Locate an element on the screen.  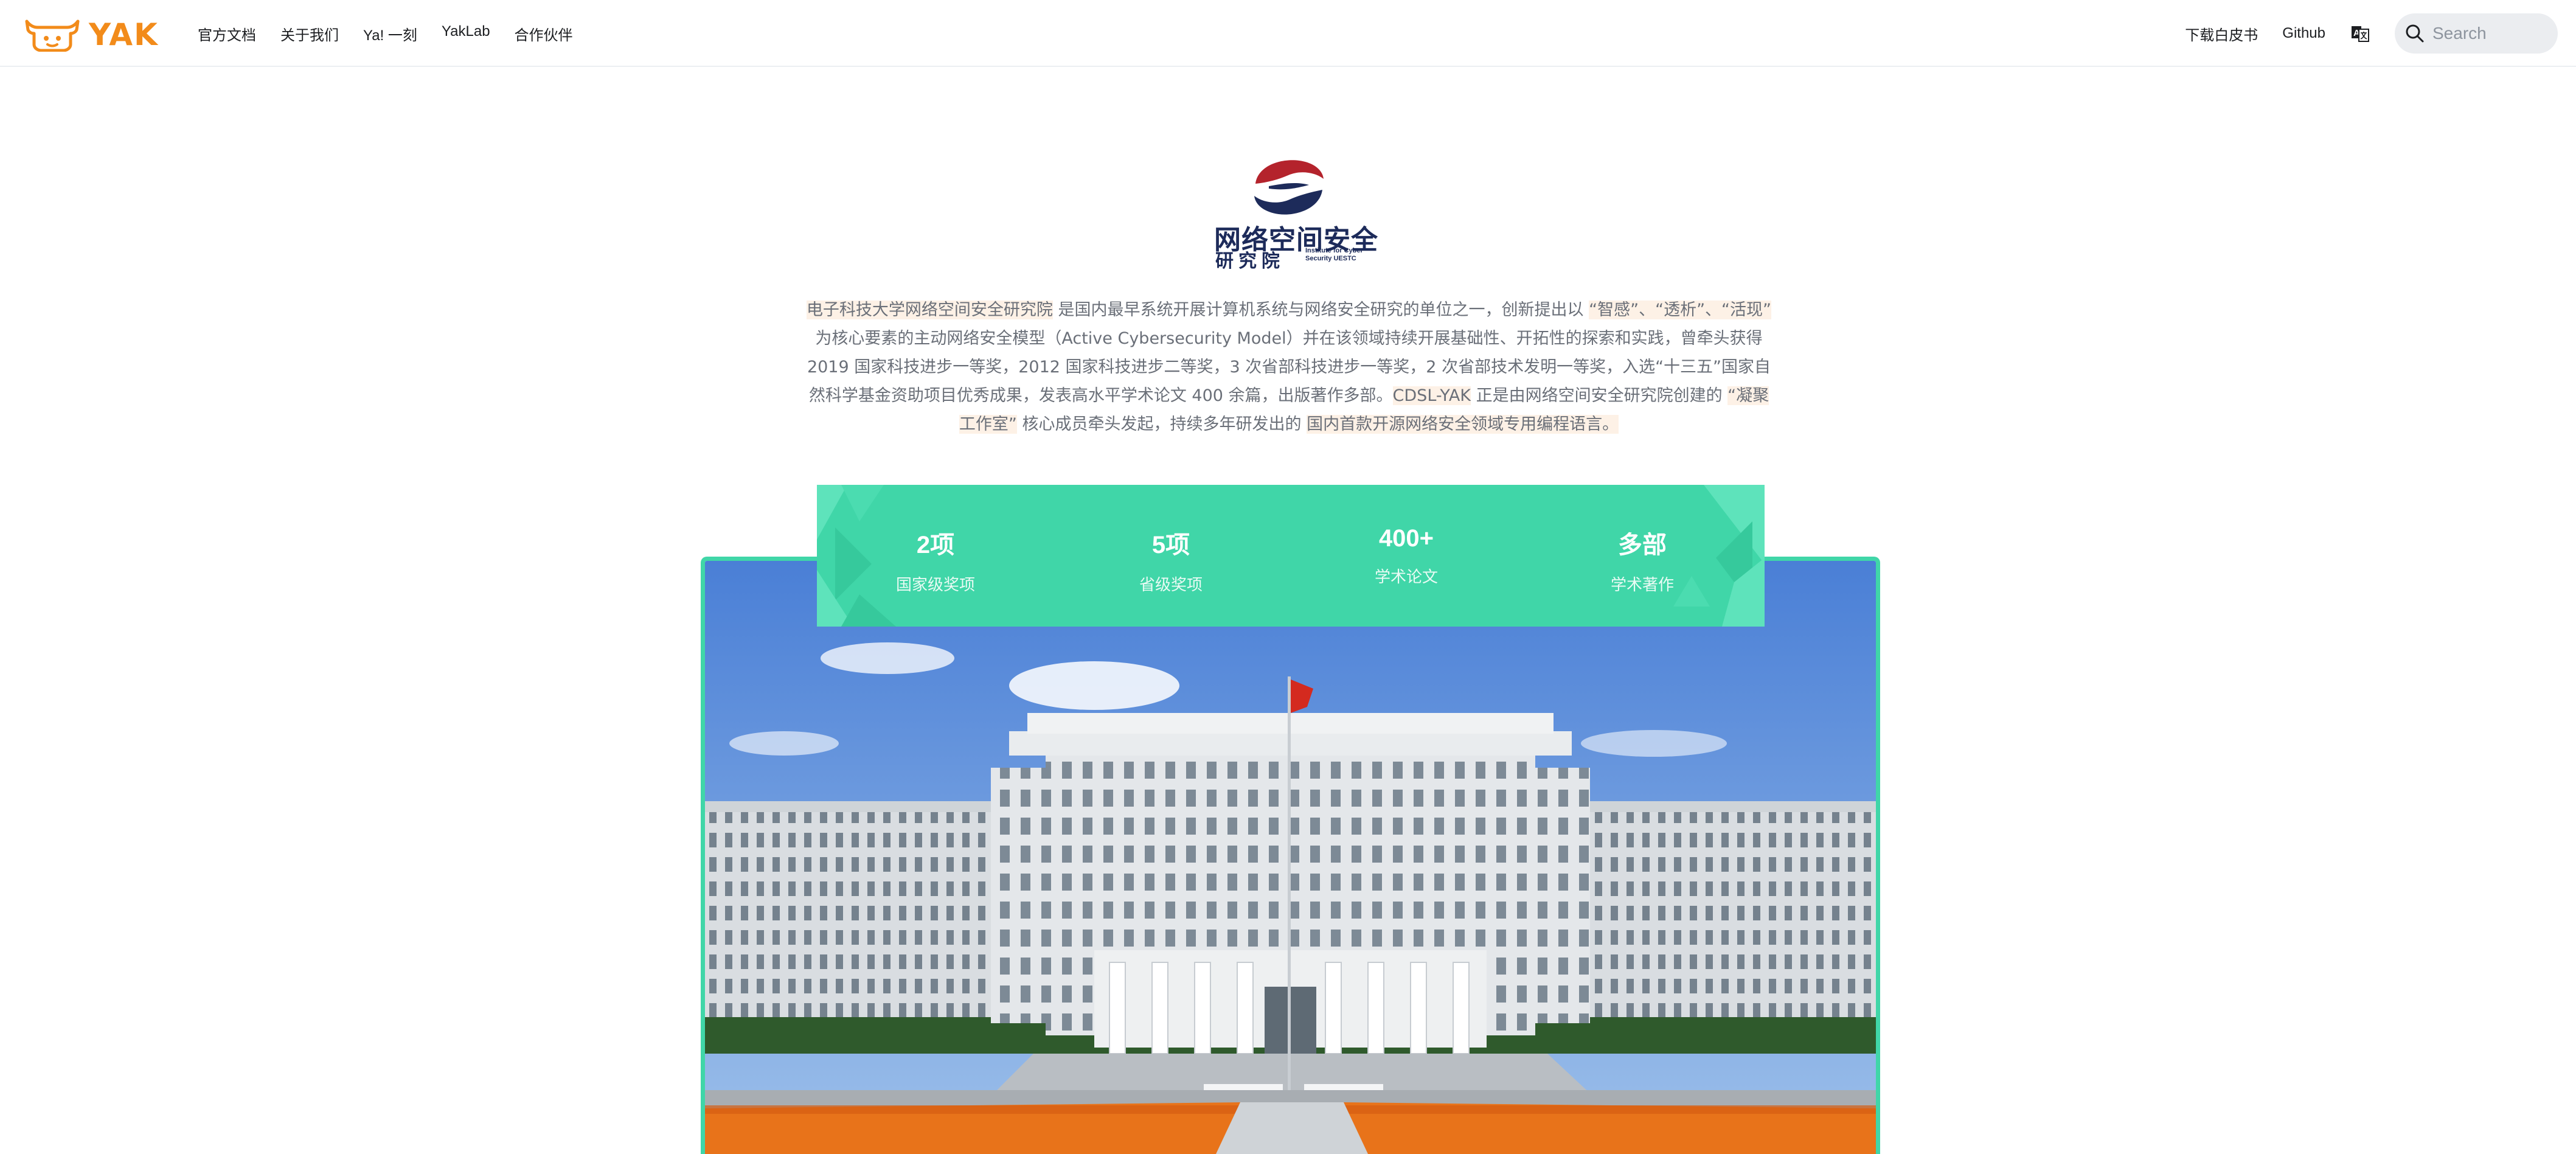
yak-logo: YAK is located at coordinates (91, 34).